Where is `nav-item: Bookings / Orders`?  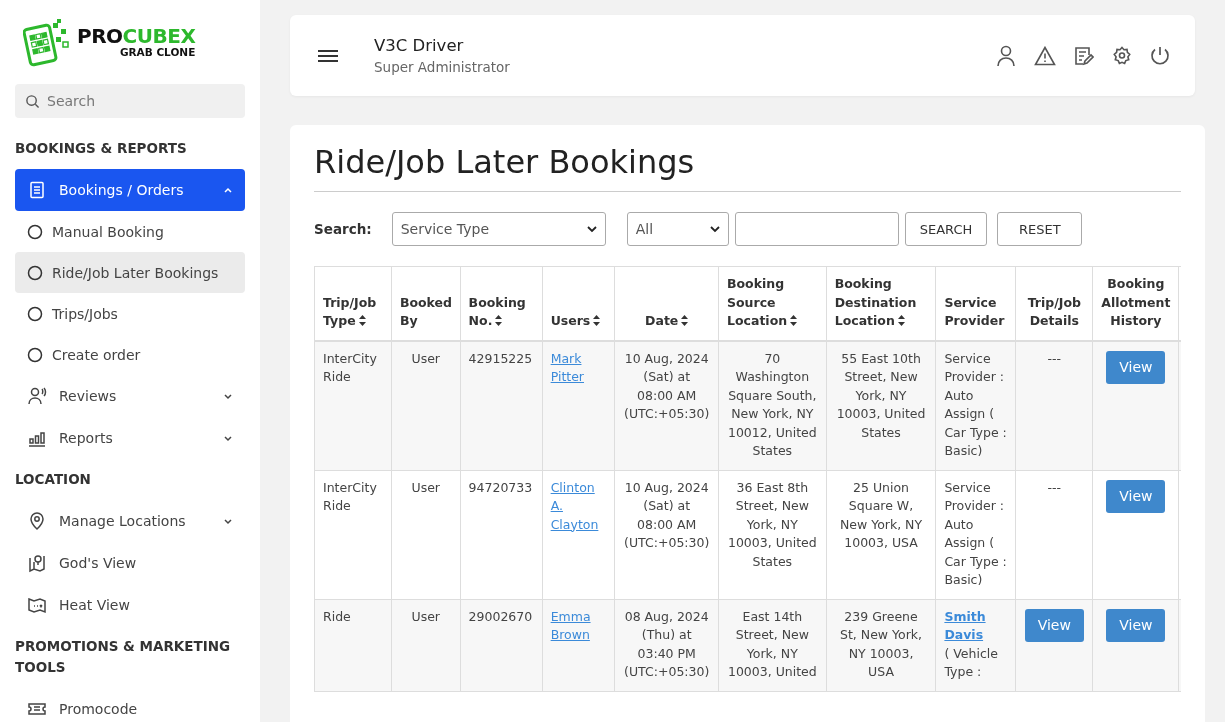
nav-item: Bookings / Orders is located at coordinates (130, 190).